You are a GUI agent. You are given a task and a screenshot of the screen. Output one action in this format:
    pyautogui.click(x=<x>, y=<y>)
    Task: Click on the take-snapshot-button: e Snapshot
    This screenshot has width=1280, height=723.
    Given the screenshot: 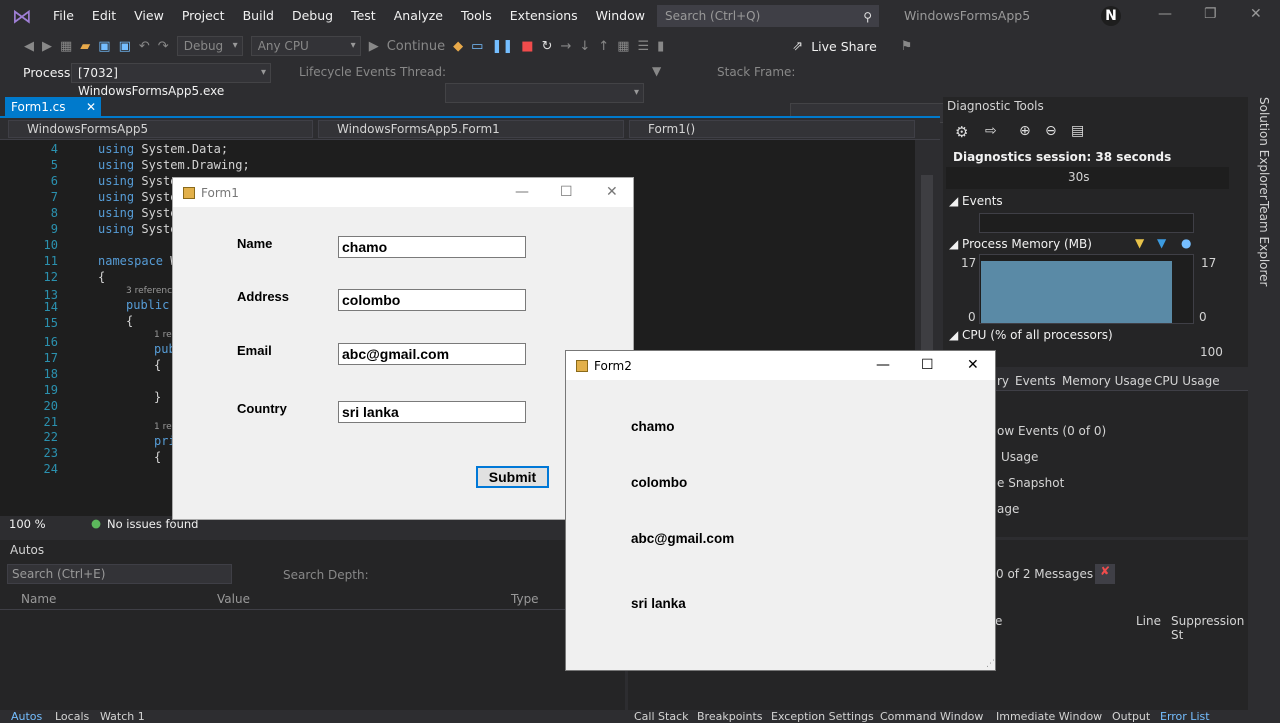 What is the action you would take?
    pyautogui.click(x=1030, y=483)
    